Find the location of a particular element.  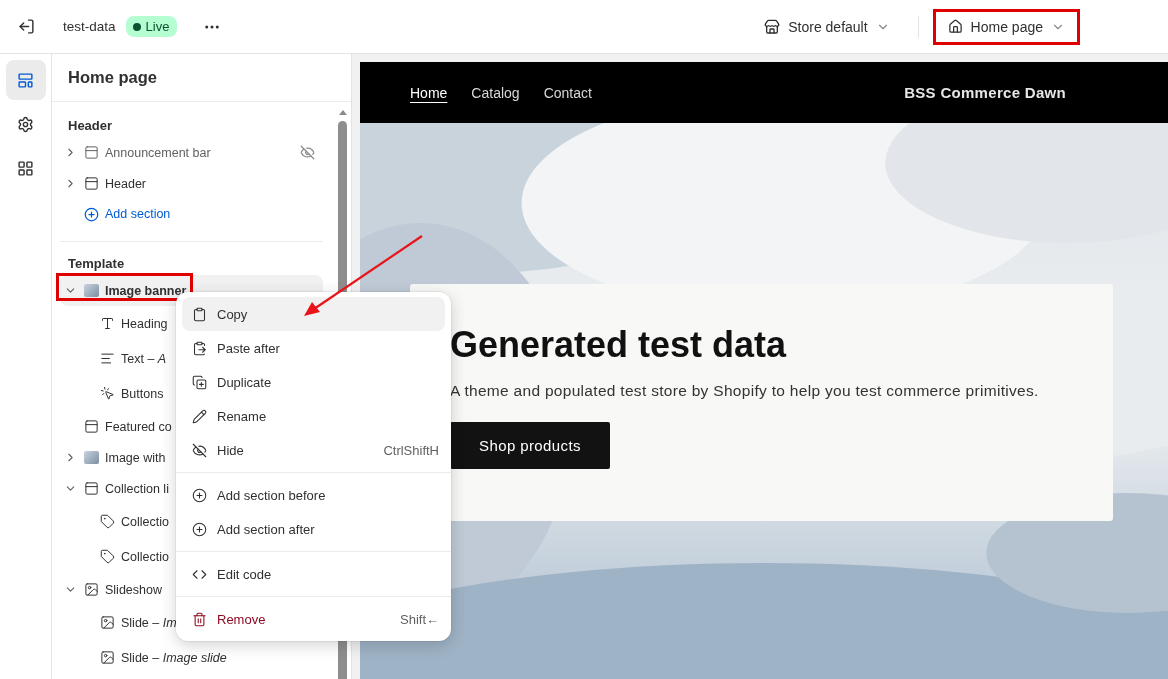

store-name: test-data is located at coordinates (89, 26).